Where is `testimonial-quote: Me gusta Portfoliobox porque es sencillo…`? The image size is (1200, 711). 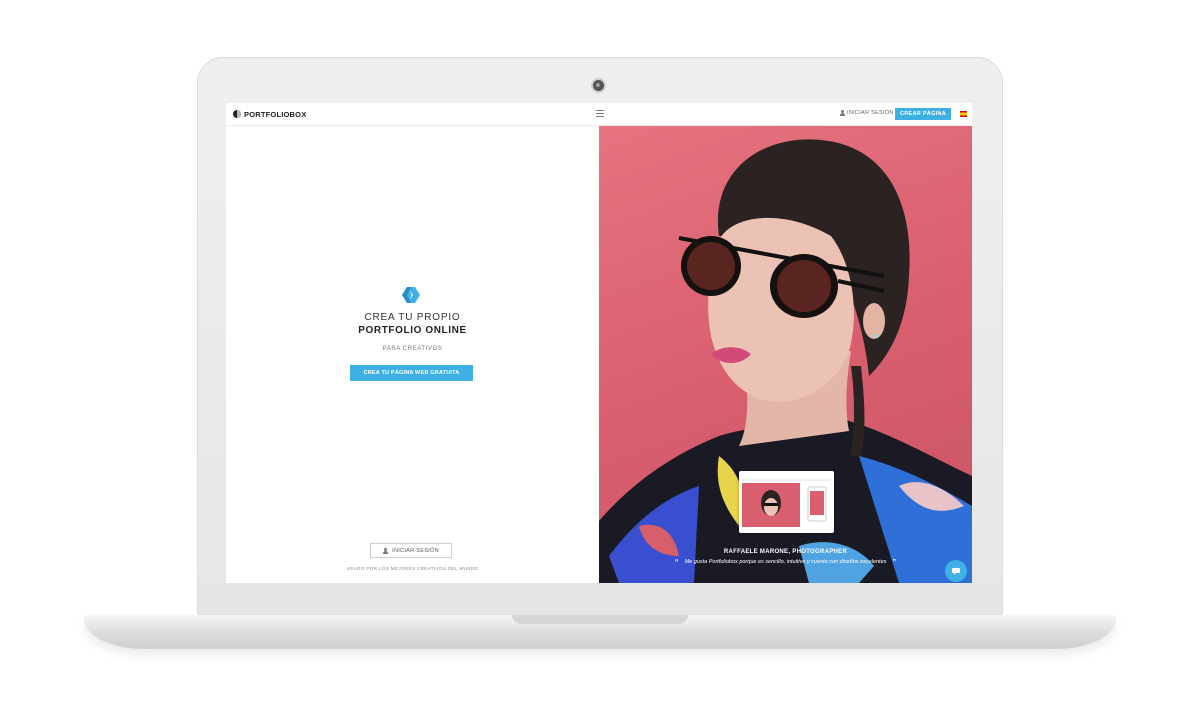 testimonial-quote: Me gusta Portfoliobox porque es sencillo… is located at coordinates (785, 562).